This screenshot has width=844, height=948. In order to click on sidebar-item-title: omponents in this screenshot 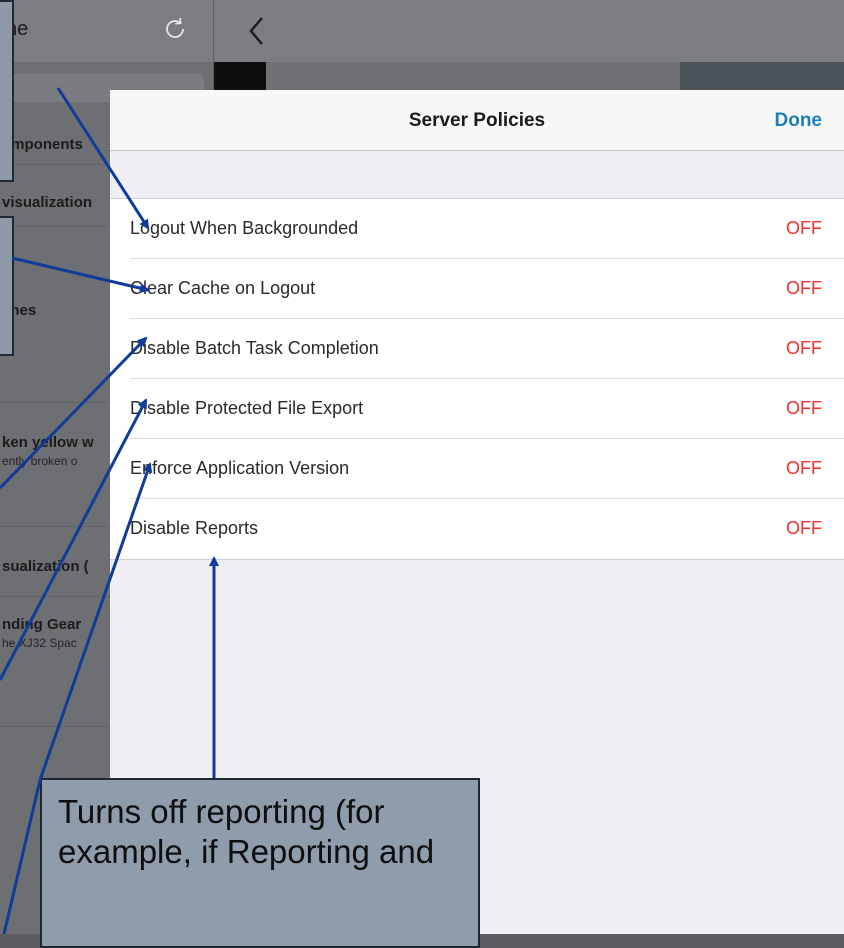, I will do `click(42, 144)`.